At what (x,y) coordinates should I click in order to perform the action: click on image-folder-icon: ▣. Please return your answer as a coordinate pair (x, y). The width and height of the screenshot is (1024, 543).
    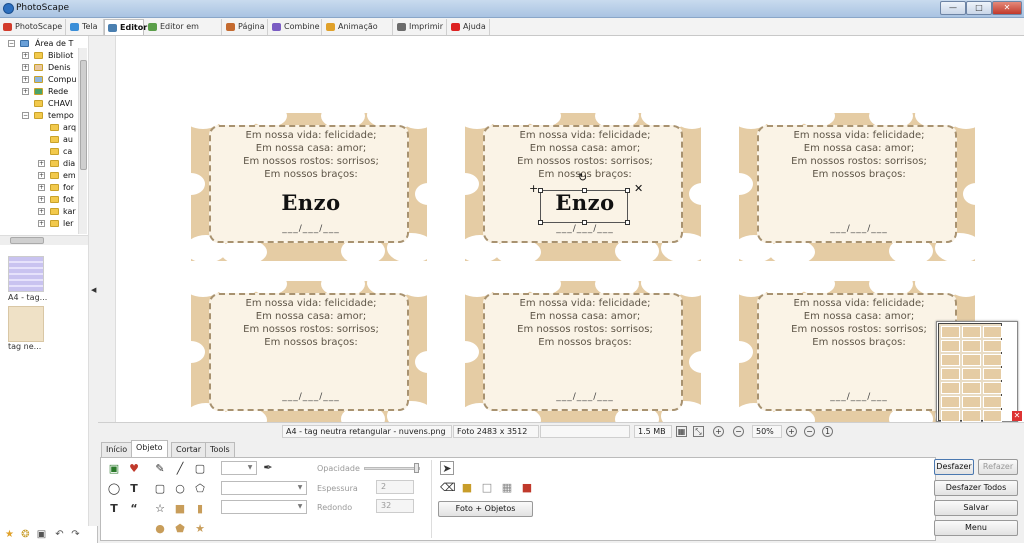
    Looking at the image, I should click on (41, 534).